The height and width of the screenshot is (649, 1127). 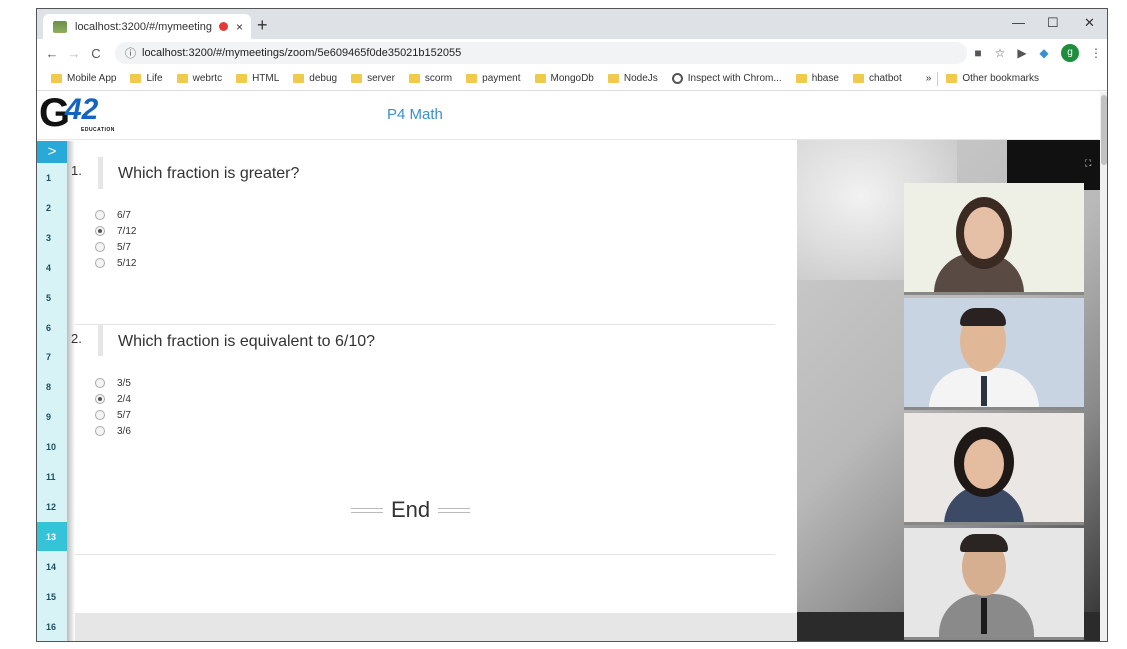 I want to click on bookmark-item: hbase, so click(x=817, y=78).